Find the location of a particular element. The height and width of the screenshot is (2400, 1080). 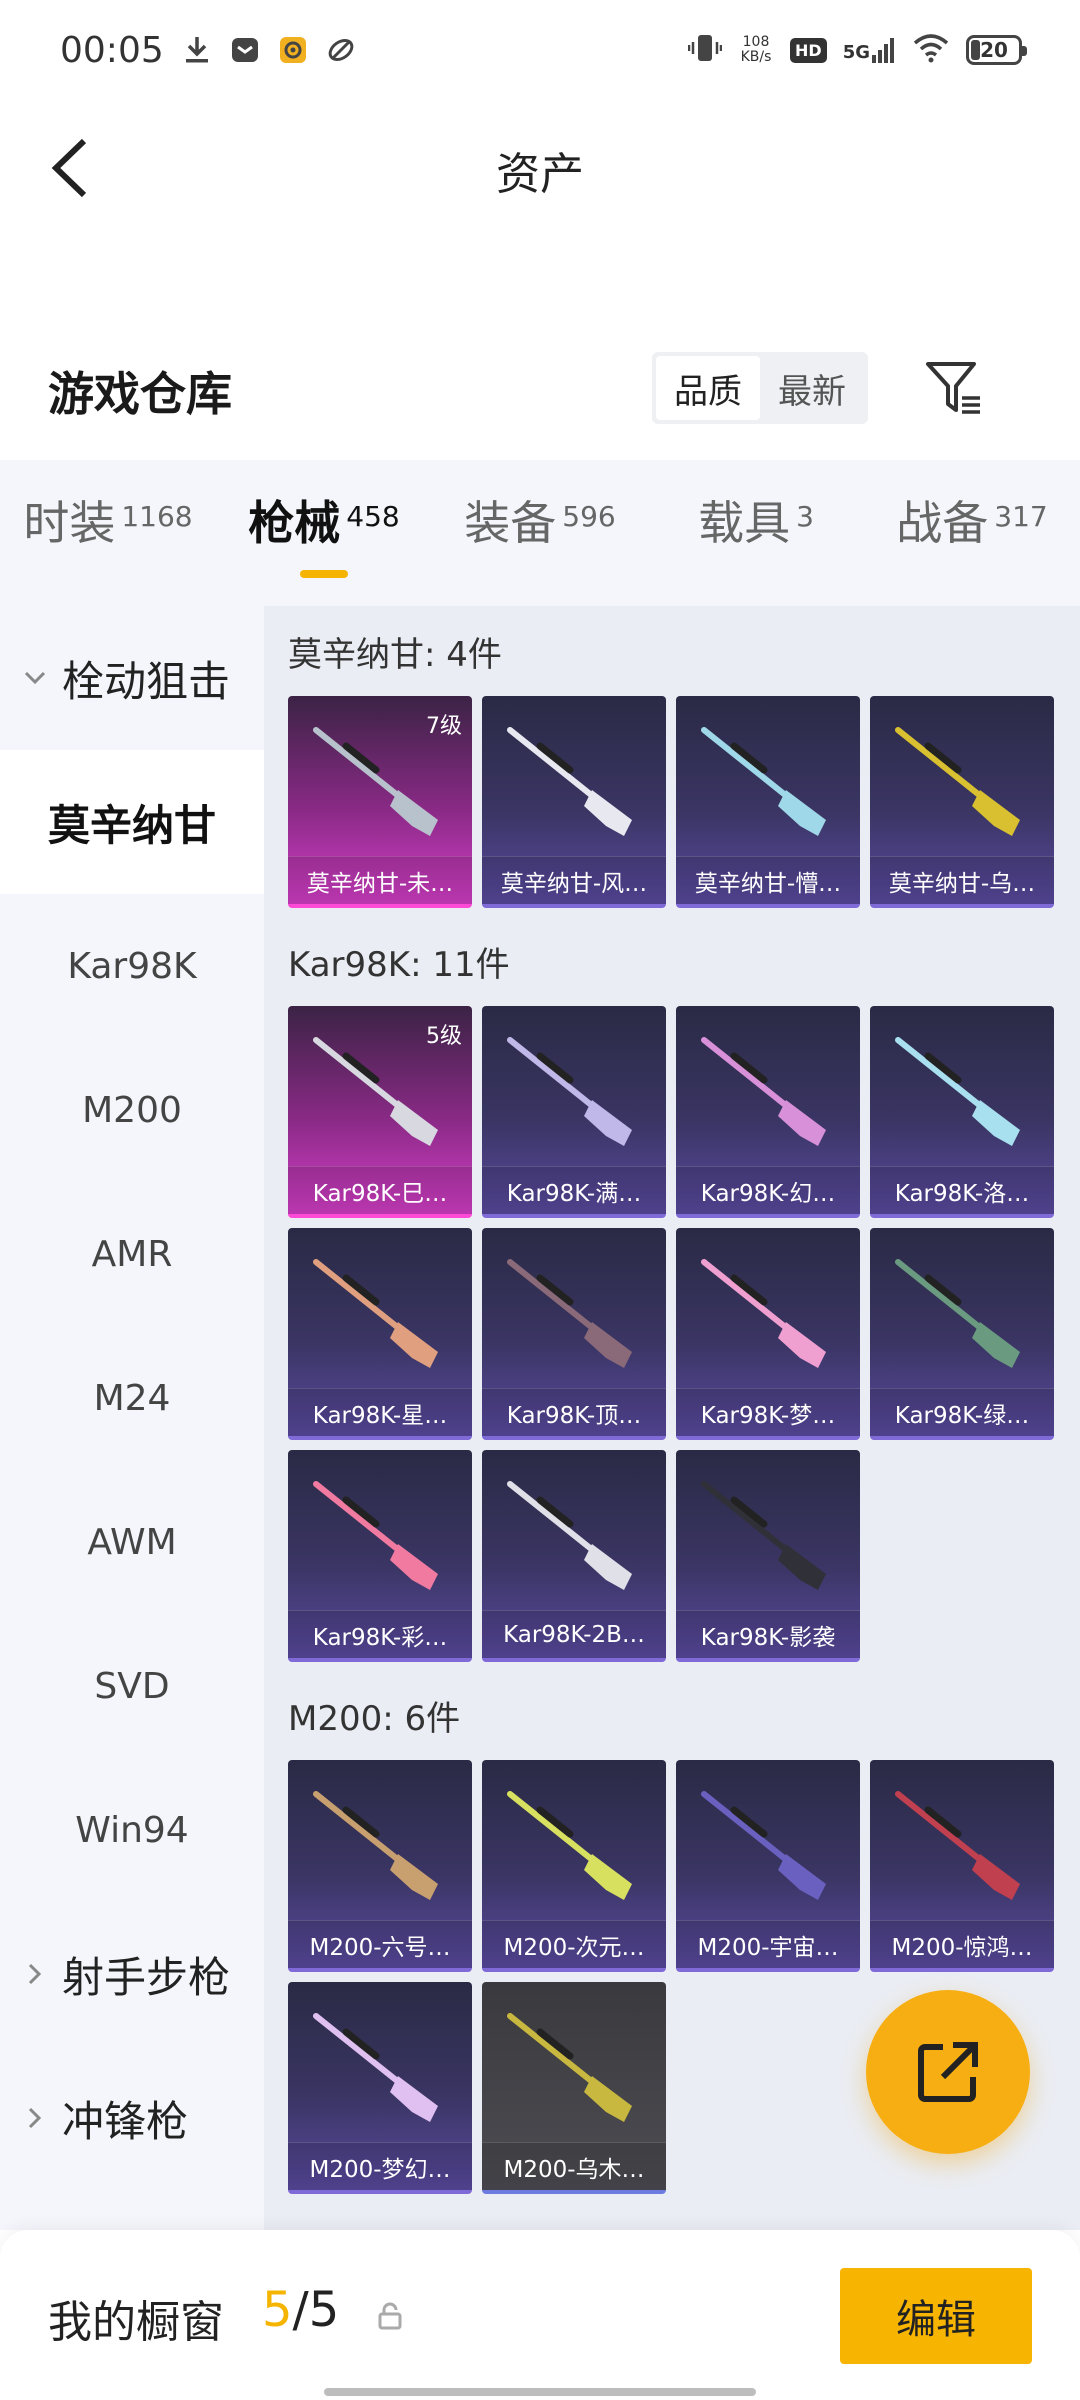

sidebar-group-marksman-rifle: 射手步枪 is located at coordinates (132, 1974).